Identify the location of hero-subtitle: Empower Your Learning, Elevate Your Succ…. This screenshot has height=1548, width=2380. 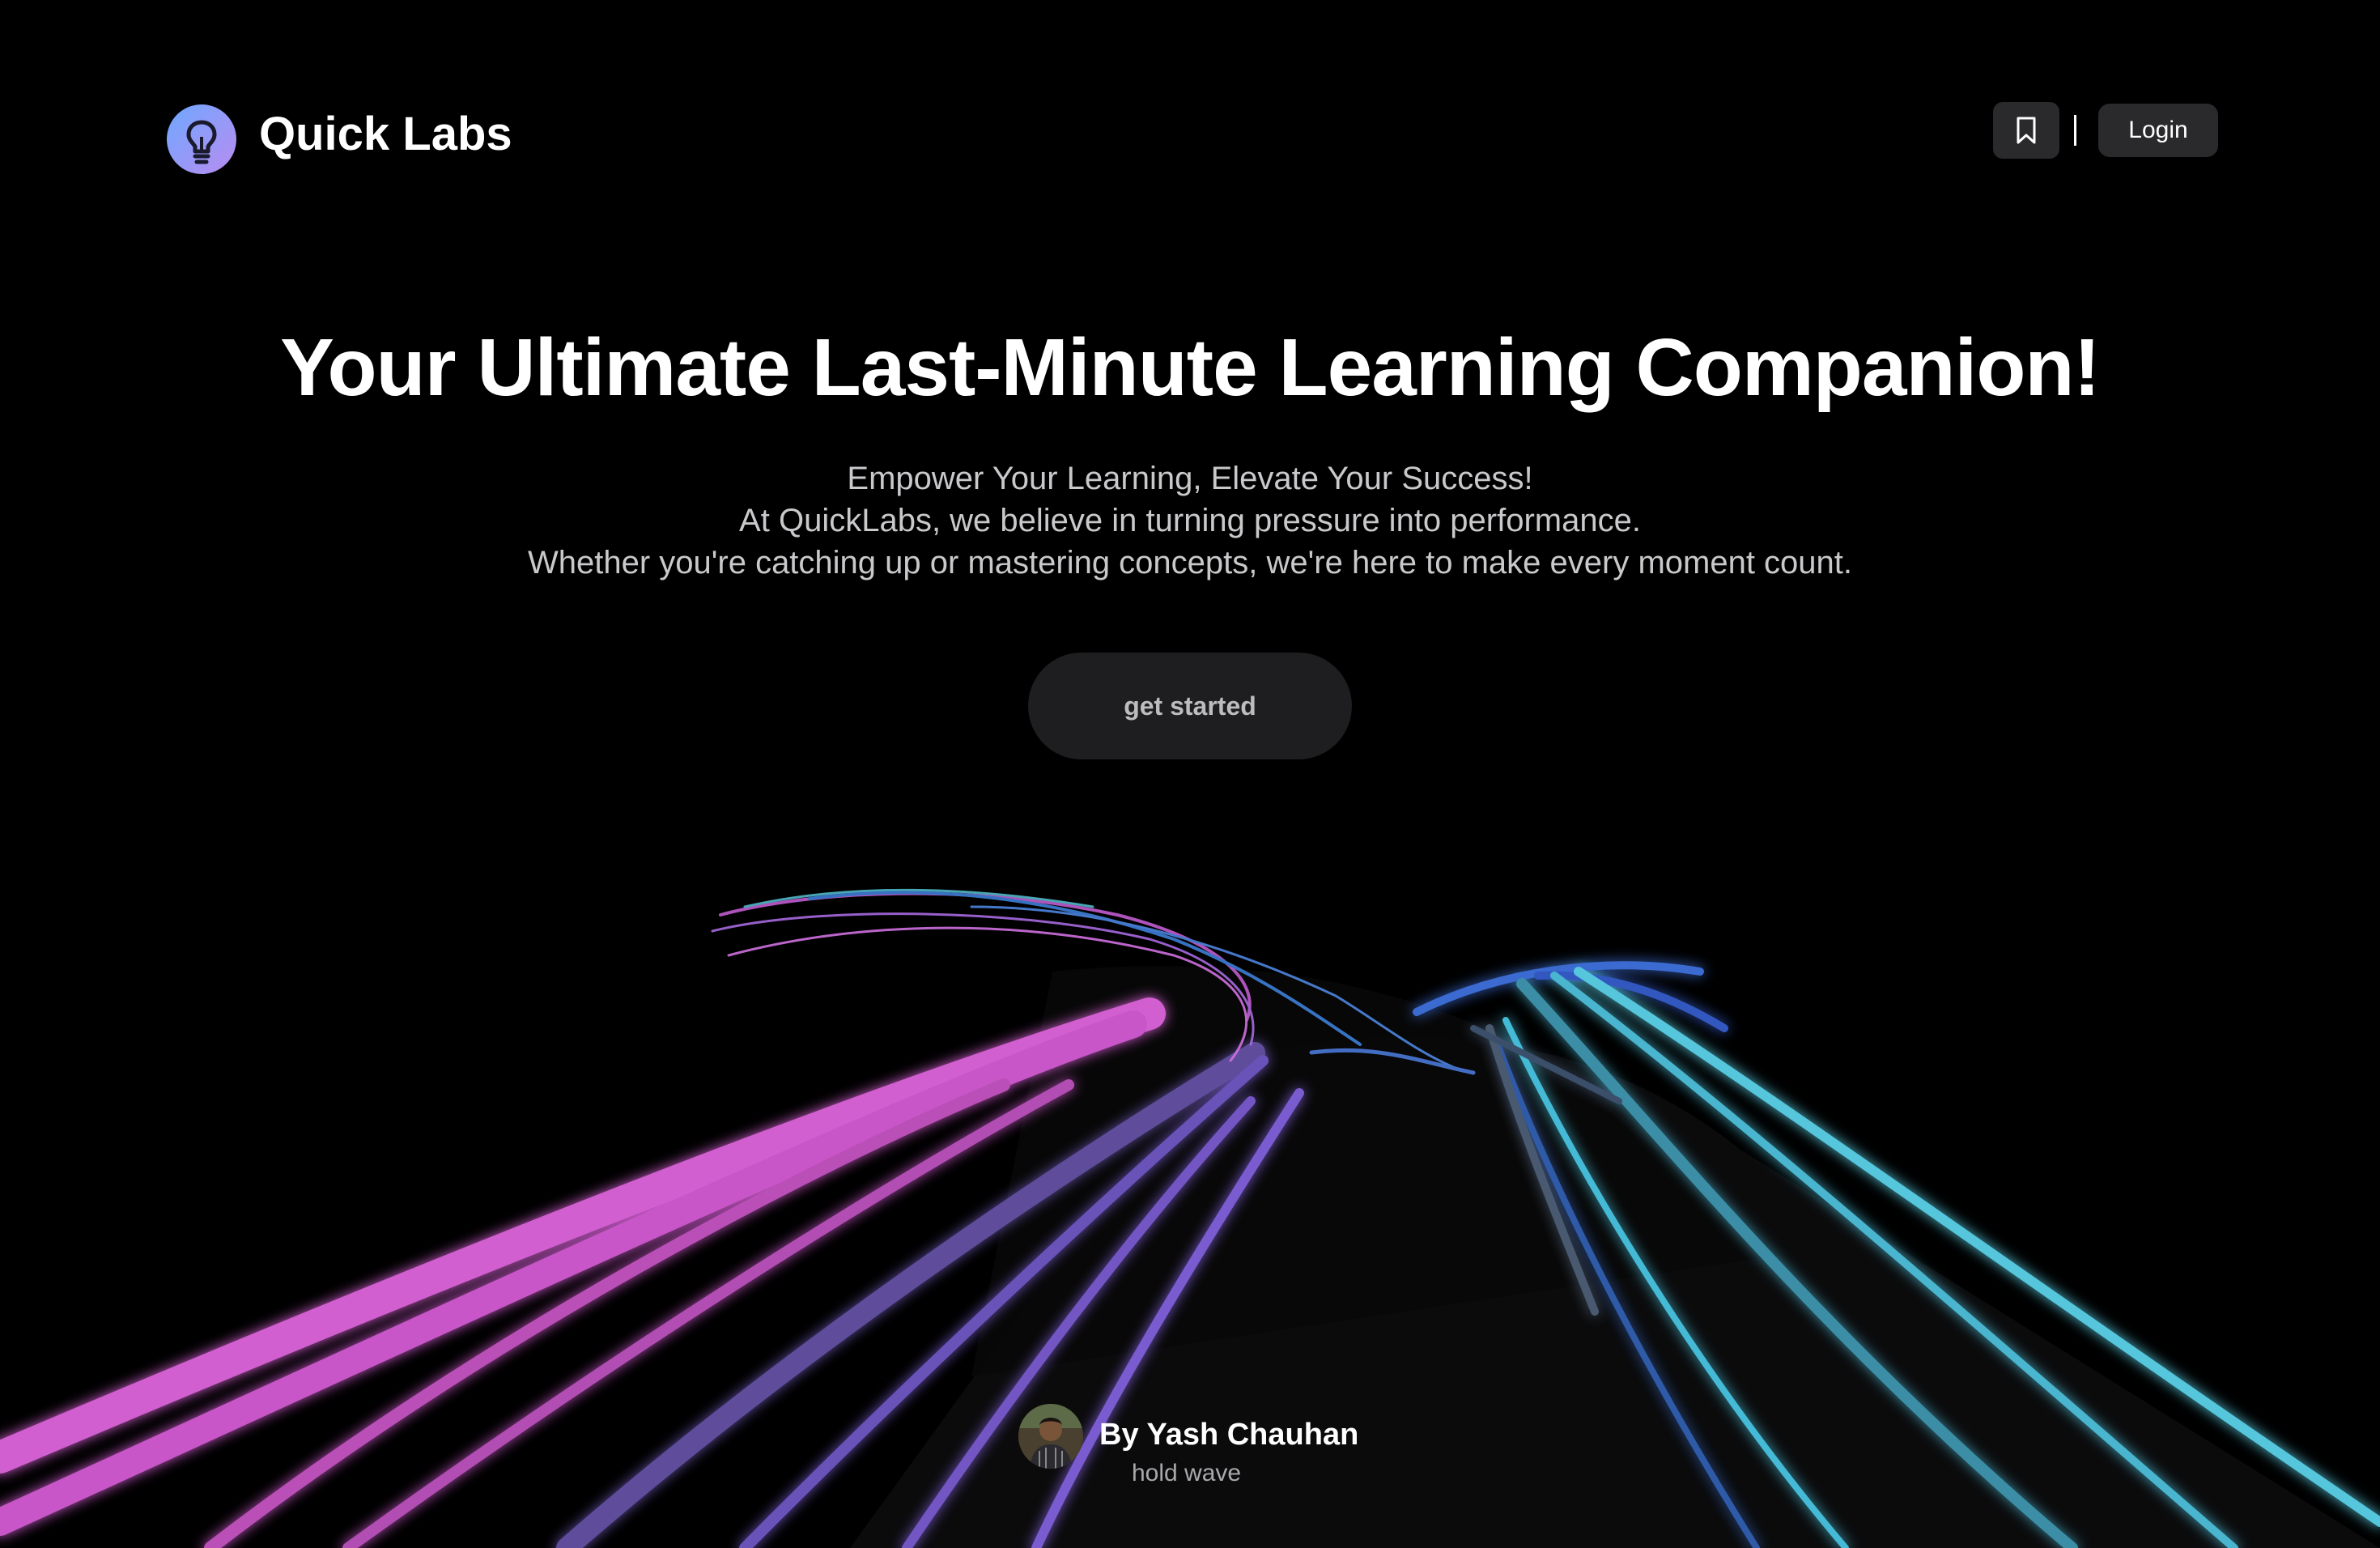
(1190, 520).